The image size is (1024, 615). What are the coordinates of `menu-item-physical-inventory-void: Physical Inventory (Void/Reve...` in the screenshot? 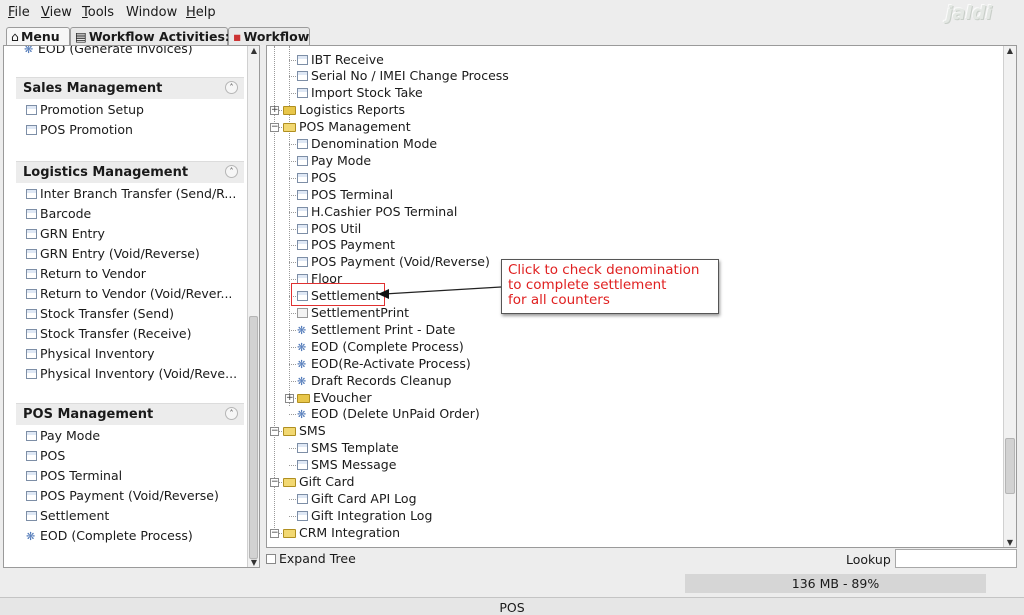 It's located at (130, 373).